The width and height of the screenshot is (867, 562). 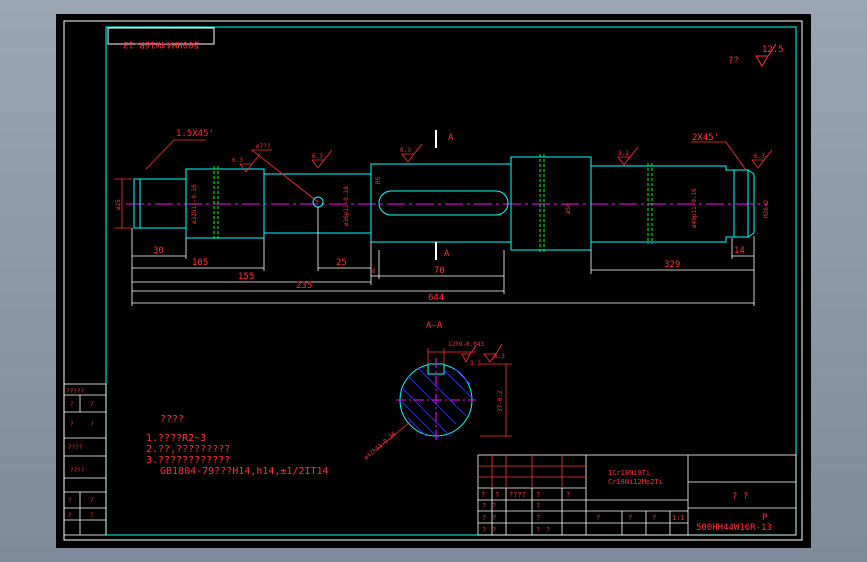 What do you see at coordinates (739, 251) in the screenshot?
I see `len-14: 14` at bounding box center [739, 251].